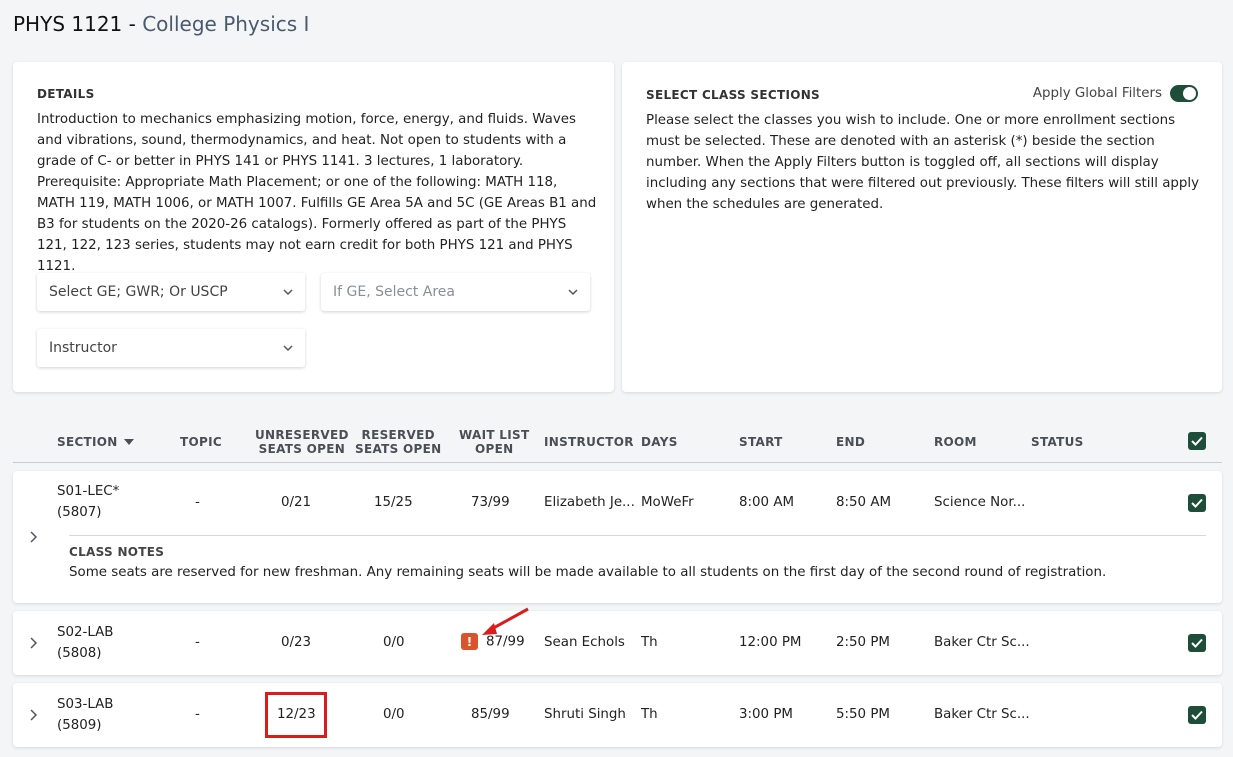  What do you see at coordinates (469, 641) in the screenshot?
I see `warning-icon: !` at bounding box center [469, 641].